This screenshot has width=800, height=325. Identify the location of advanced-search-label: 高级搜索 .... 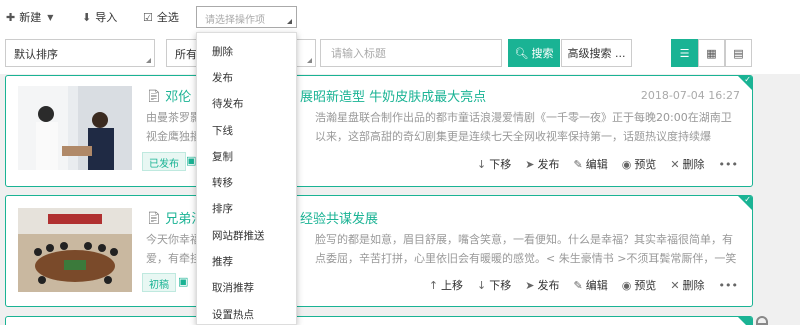
(596, 53).